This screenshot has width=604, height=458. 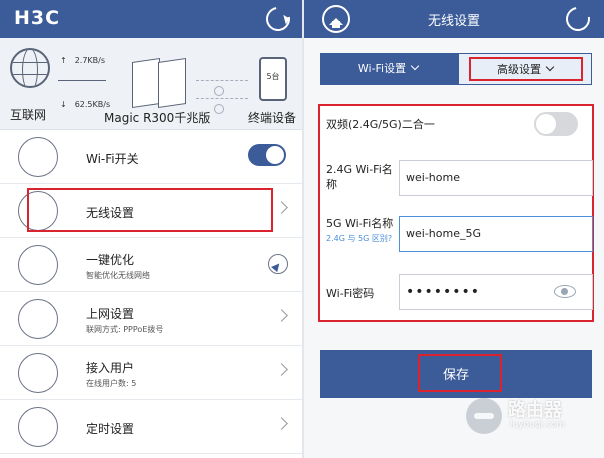 What do you see at coordinates (382, 68) in the screenshot?
I see `tab-label: Wi-Fi设置` at bounding box center [382, 68].